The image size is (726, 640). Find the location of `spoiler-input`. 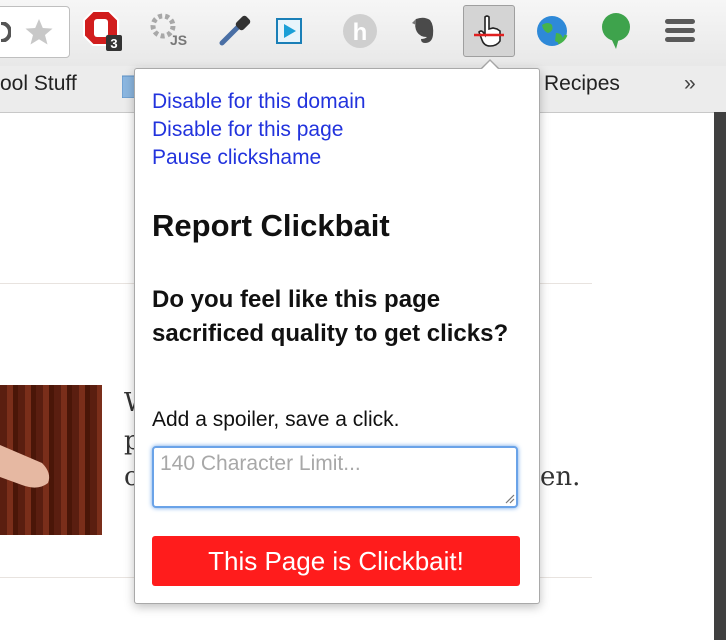

spoiler-input is located at coordinates (335, 477).